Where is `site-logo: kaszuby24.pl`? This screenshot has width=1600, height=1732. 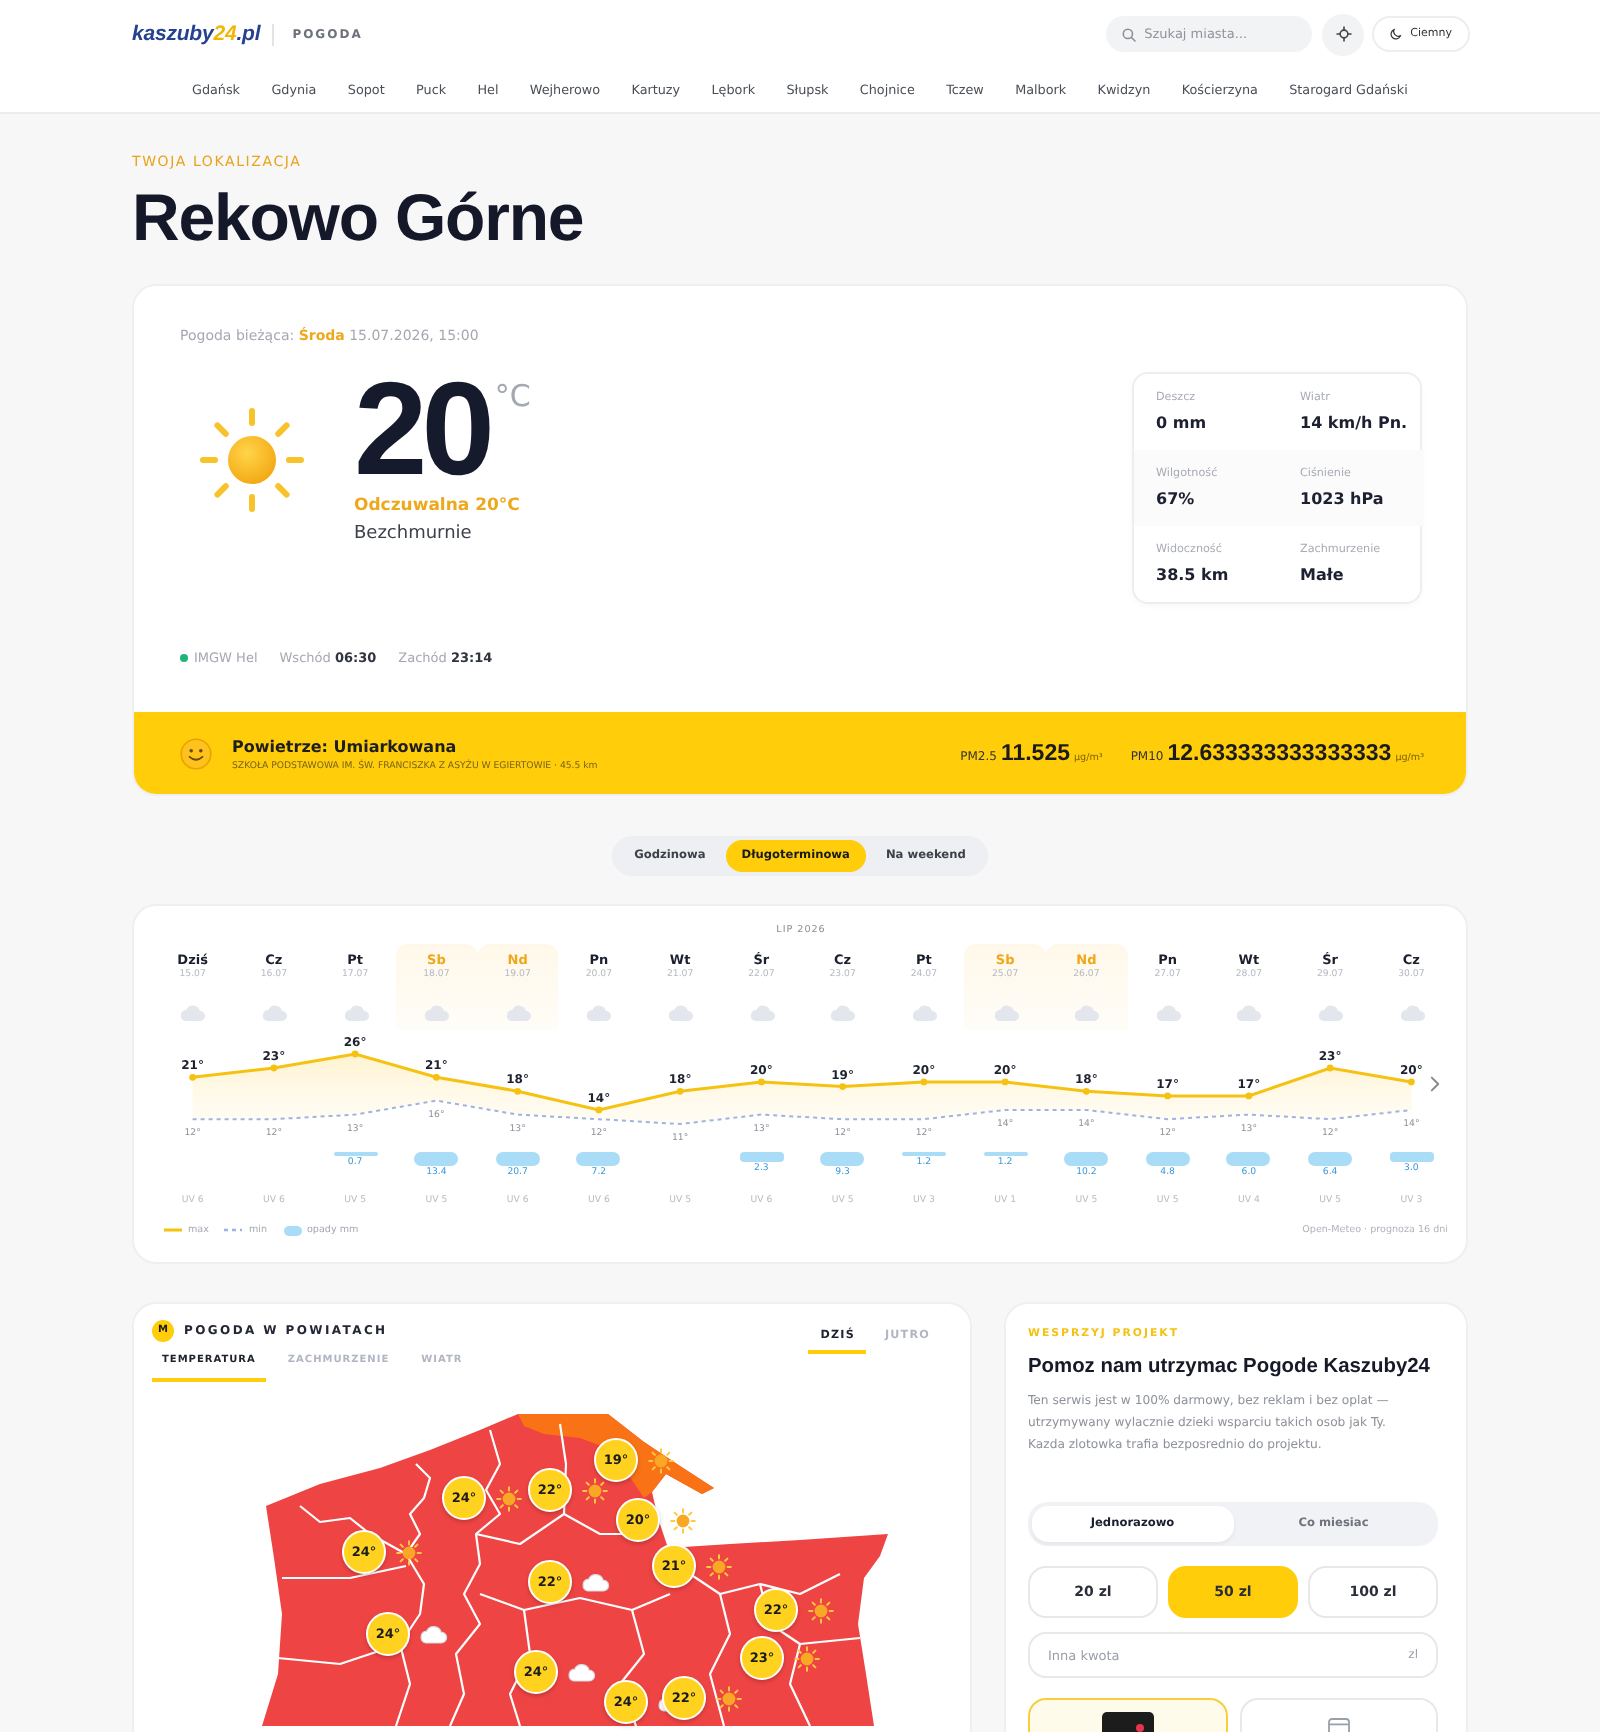 site-logo: kaszuby24.pl is located at coordinates (196, 34).